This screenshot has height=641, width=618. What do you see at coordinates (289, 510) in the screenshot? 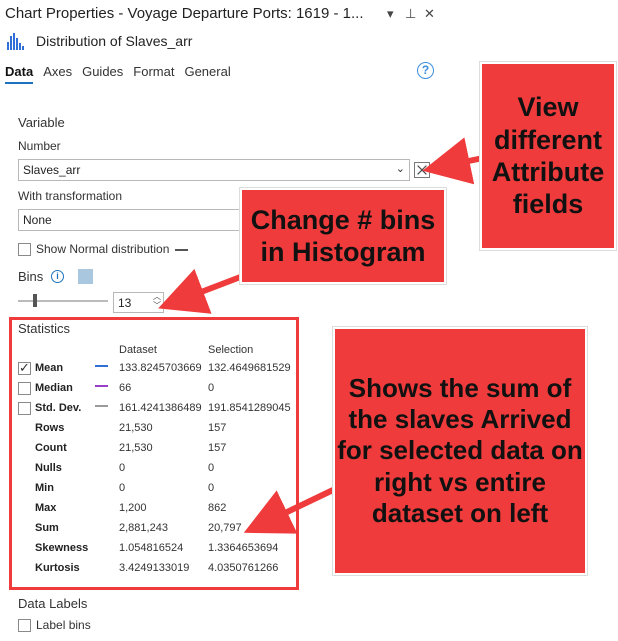
I see `arrow-to-sum` at bounding box center [289, 510].